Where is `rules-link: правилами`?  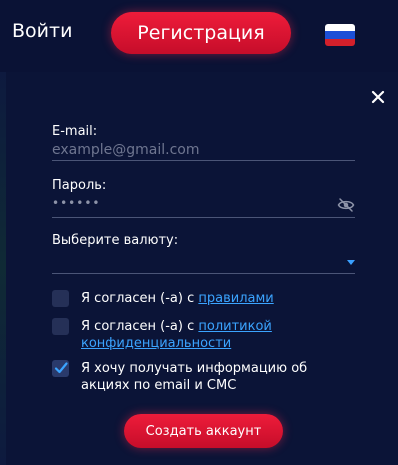 rules-link: правилами is located at coordinates (235, 298).